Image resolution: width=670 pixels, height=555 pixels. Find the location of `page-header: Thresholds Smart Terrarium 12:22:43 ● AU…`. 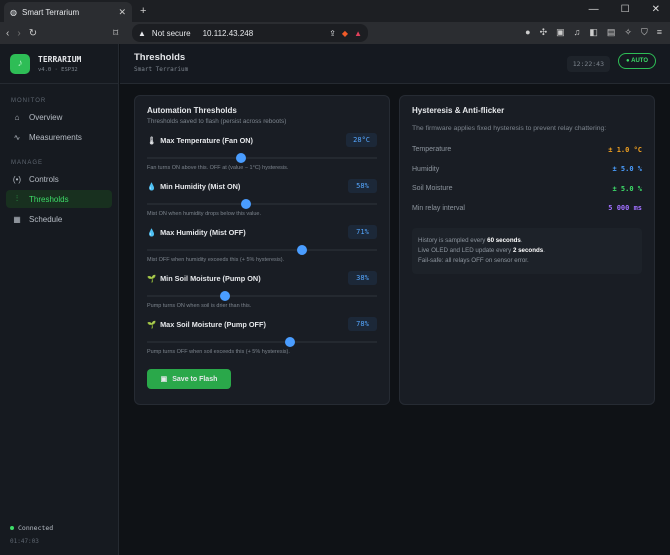

page-header: Thresholds Smart Terrarium 12:22:43 ● AU… is located at coordinates (395, 64).